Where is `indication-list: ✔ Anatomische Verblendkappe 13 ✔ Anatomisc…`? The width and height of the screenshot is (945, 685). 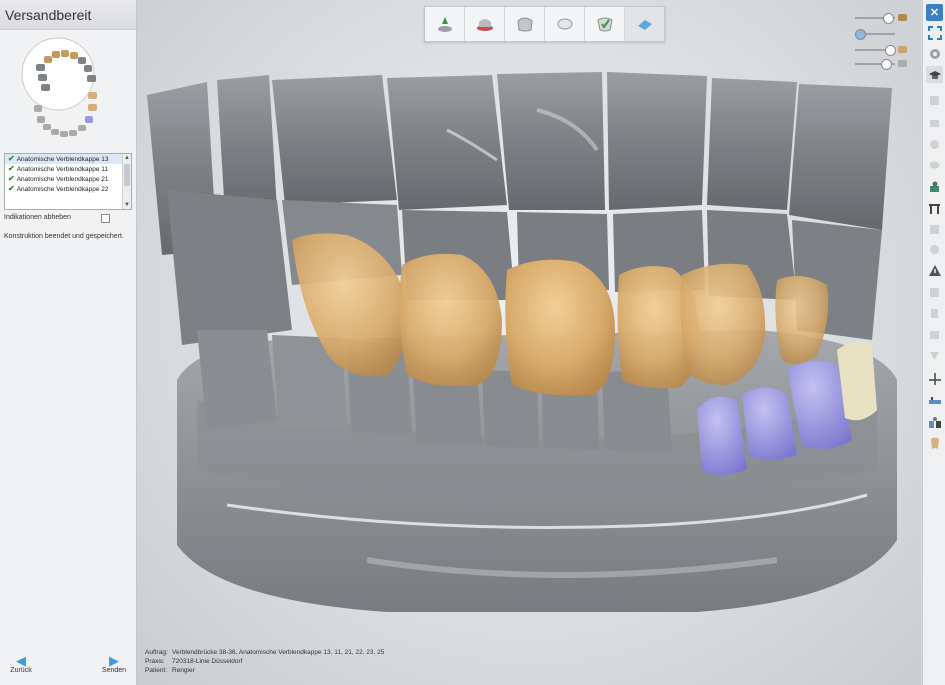 indication-list: ✔ Anatomische Verblendkappe 13 ✔ Anatomisc… is located at coordinates (68, 181).